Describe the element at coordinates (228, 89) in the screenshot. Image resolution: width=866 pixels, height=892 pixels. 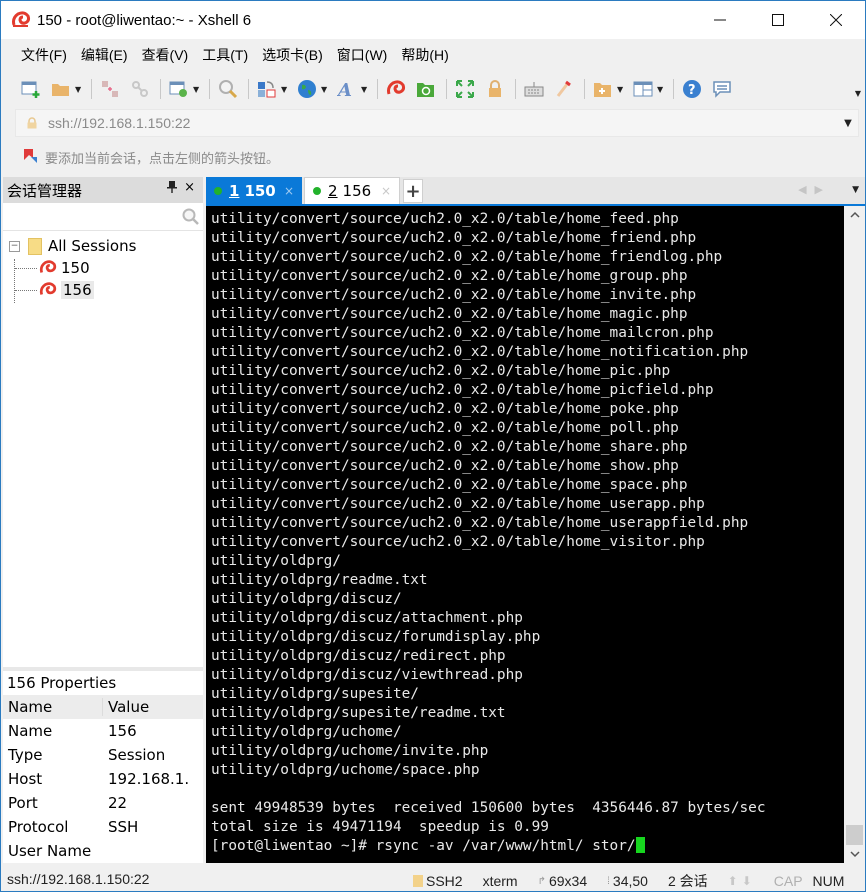
I see `find-button` at that location.